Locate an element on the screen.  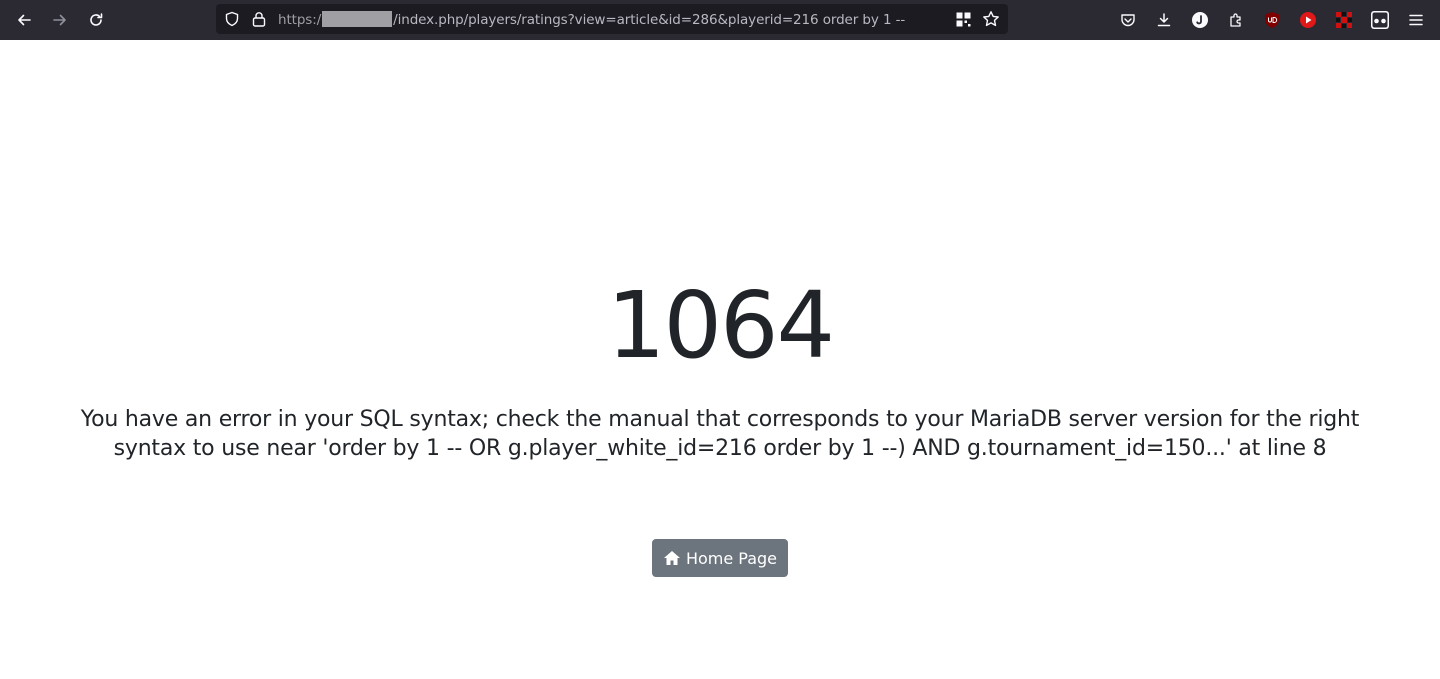
home-icon is located at coordinates (671, 558).